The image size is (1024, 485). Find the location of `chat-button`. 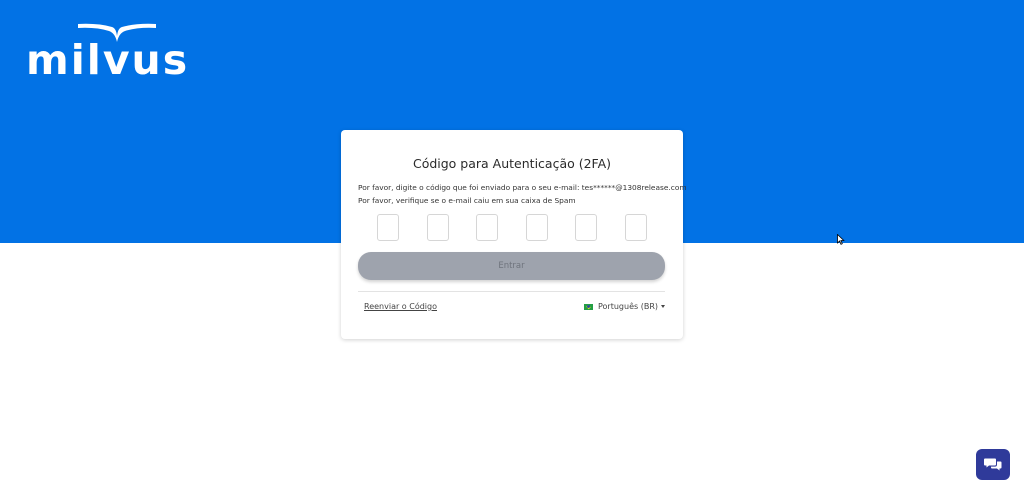

chat-button is located at coordinates (993, 464).